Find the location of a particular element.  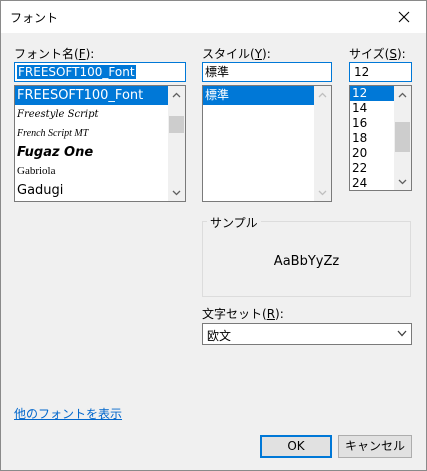

font-name-input: FREESOFT100_Font is located at coordinates (100, 72).